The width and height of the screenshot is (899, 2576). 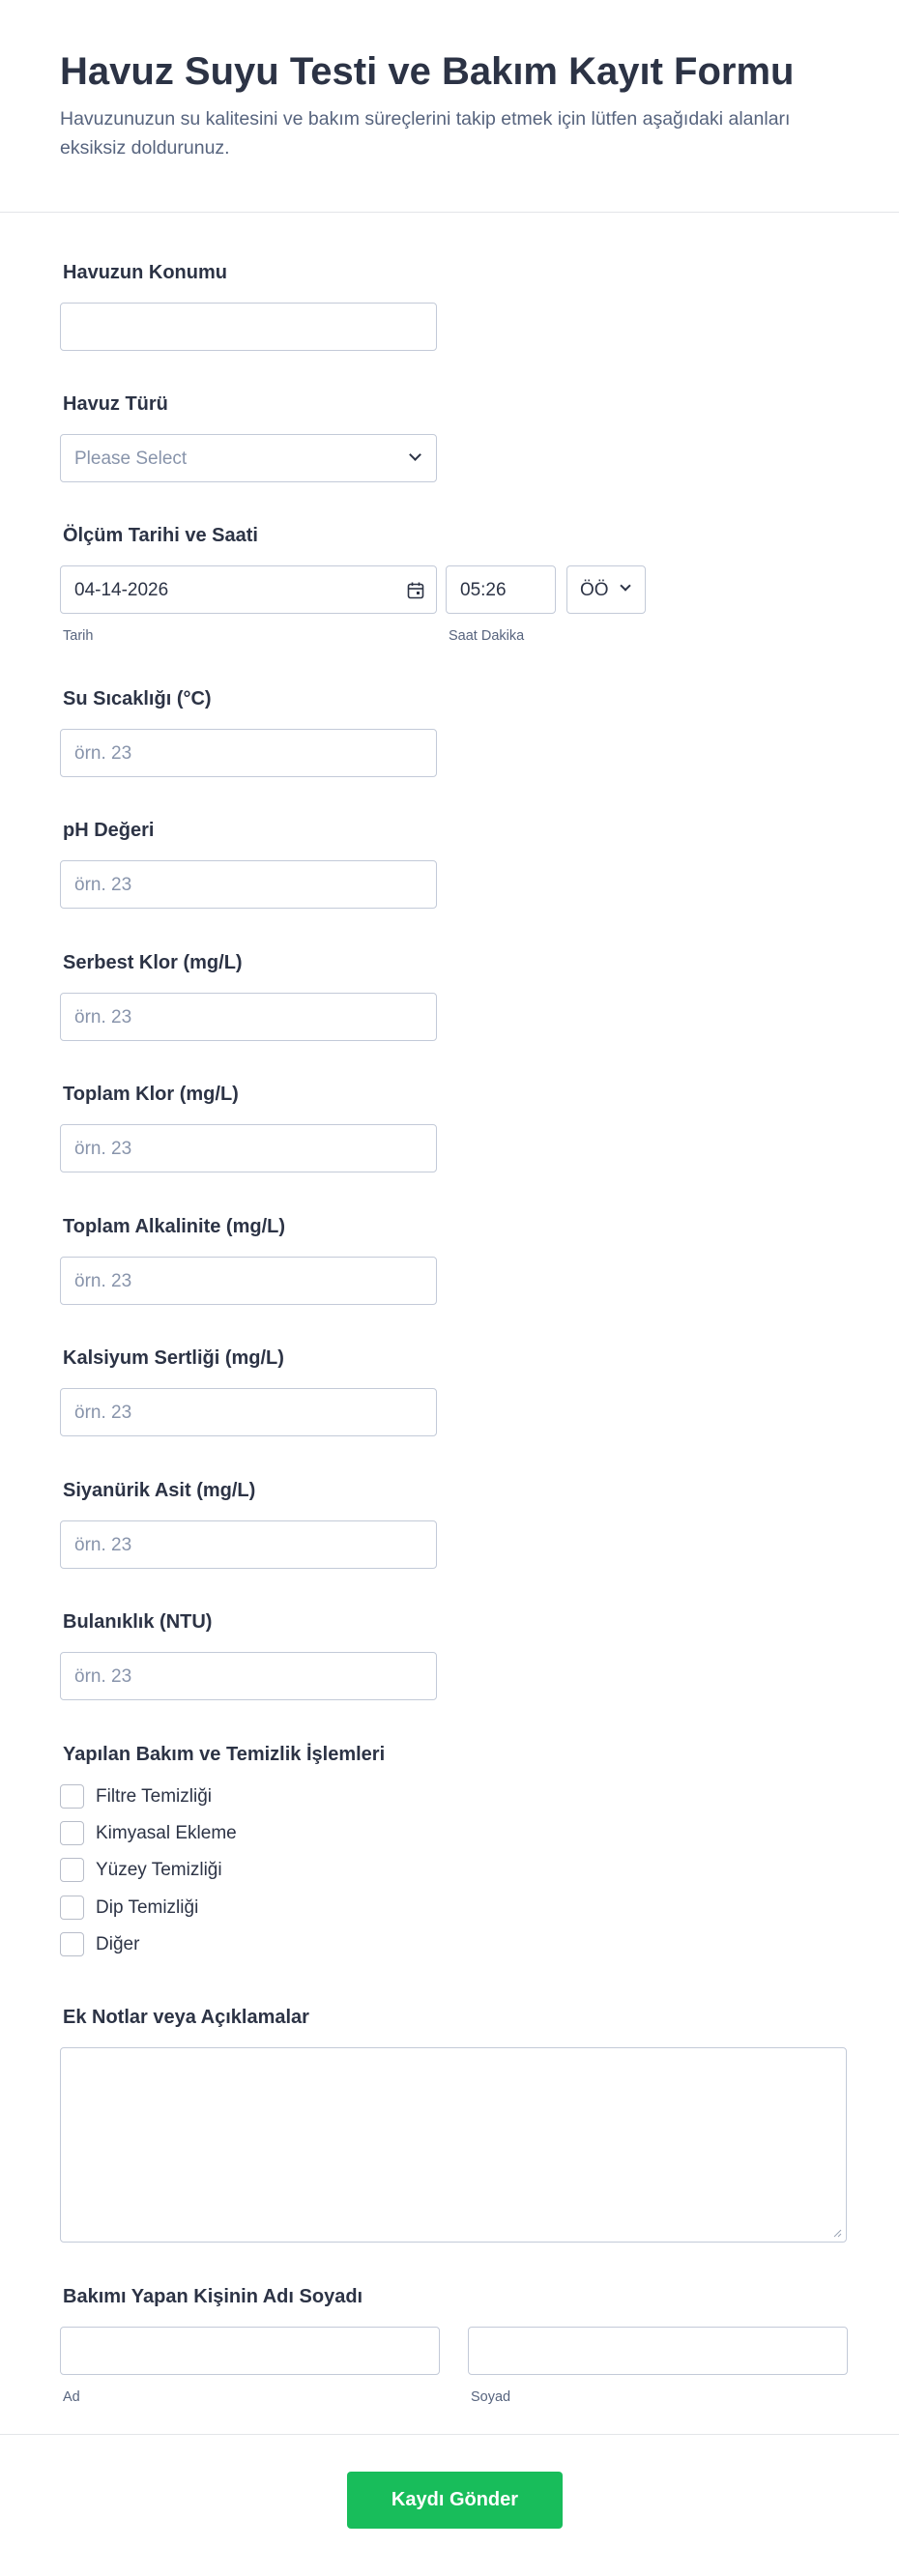 What do you see at coordinates (249, 1281) in the screenshot?
I see `alkalinity-input: örn. 23` at bounding box center [249, 1281].